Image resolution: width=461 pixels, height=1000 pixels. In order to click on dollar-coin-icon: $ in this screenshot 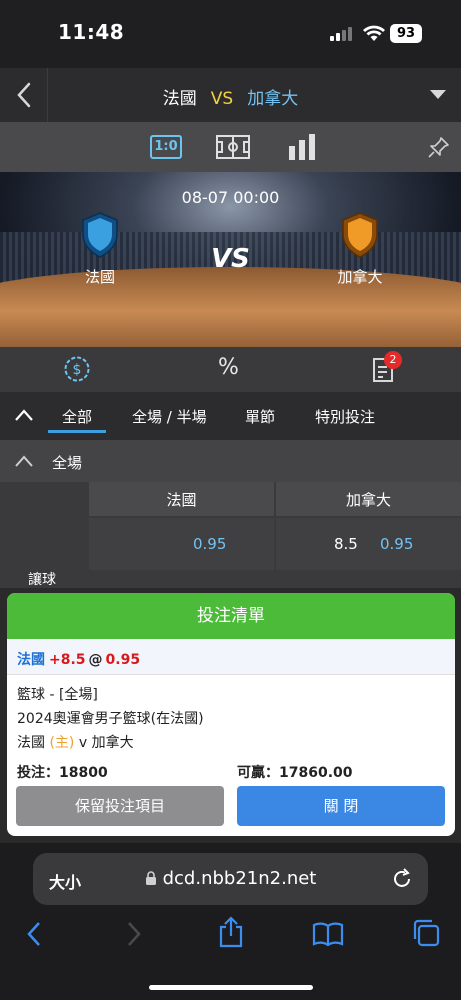, I will do `click(77, 369)`.